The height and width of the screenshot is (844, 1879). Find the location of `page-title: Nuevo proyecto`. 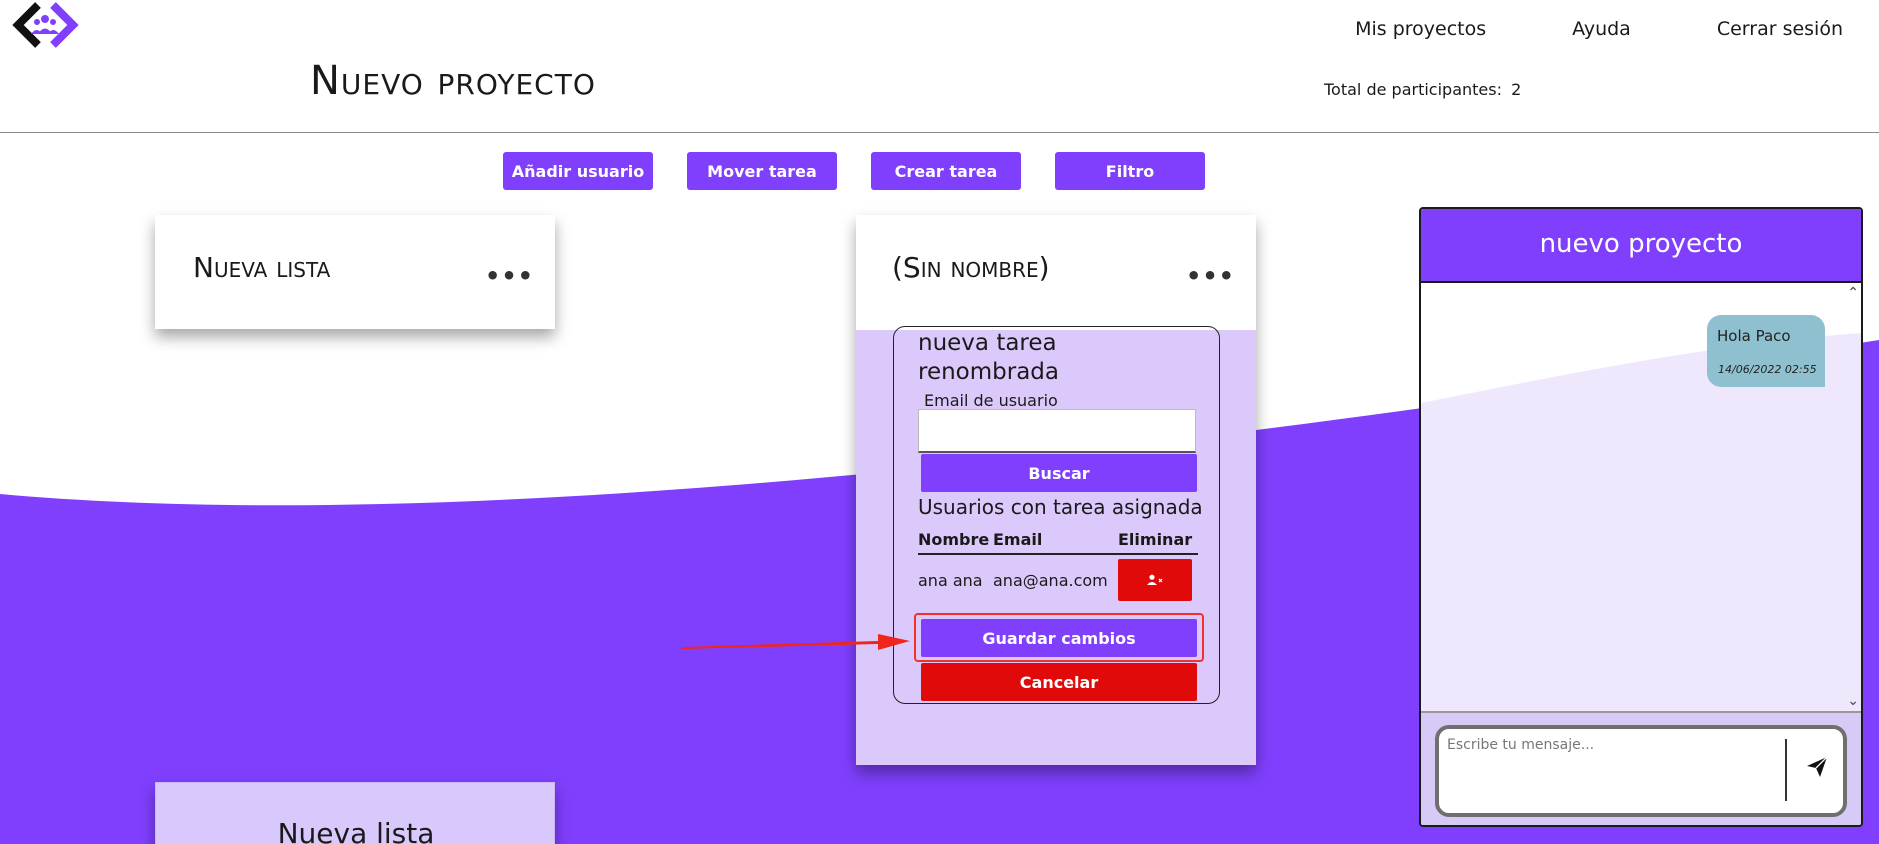

page-title: Nuevo proyecto is located at coordinates (453, 81).